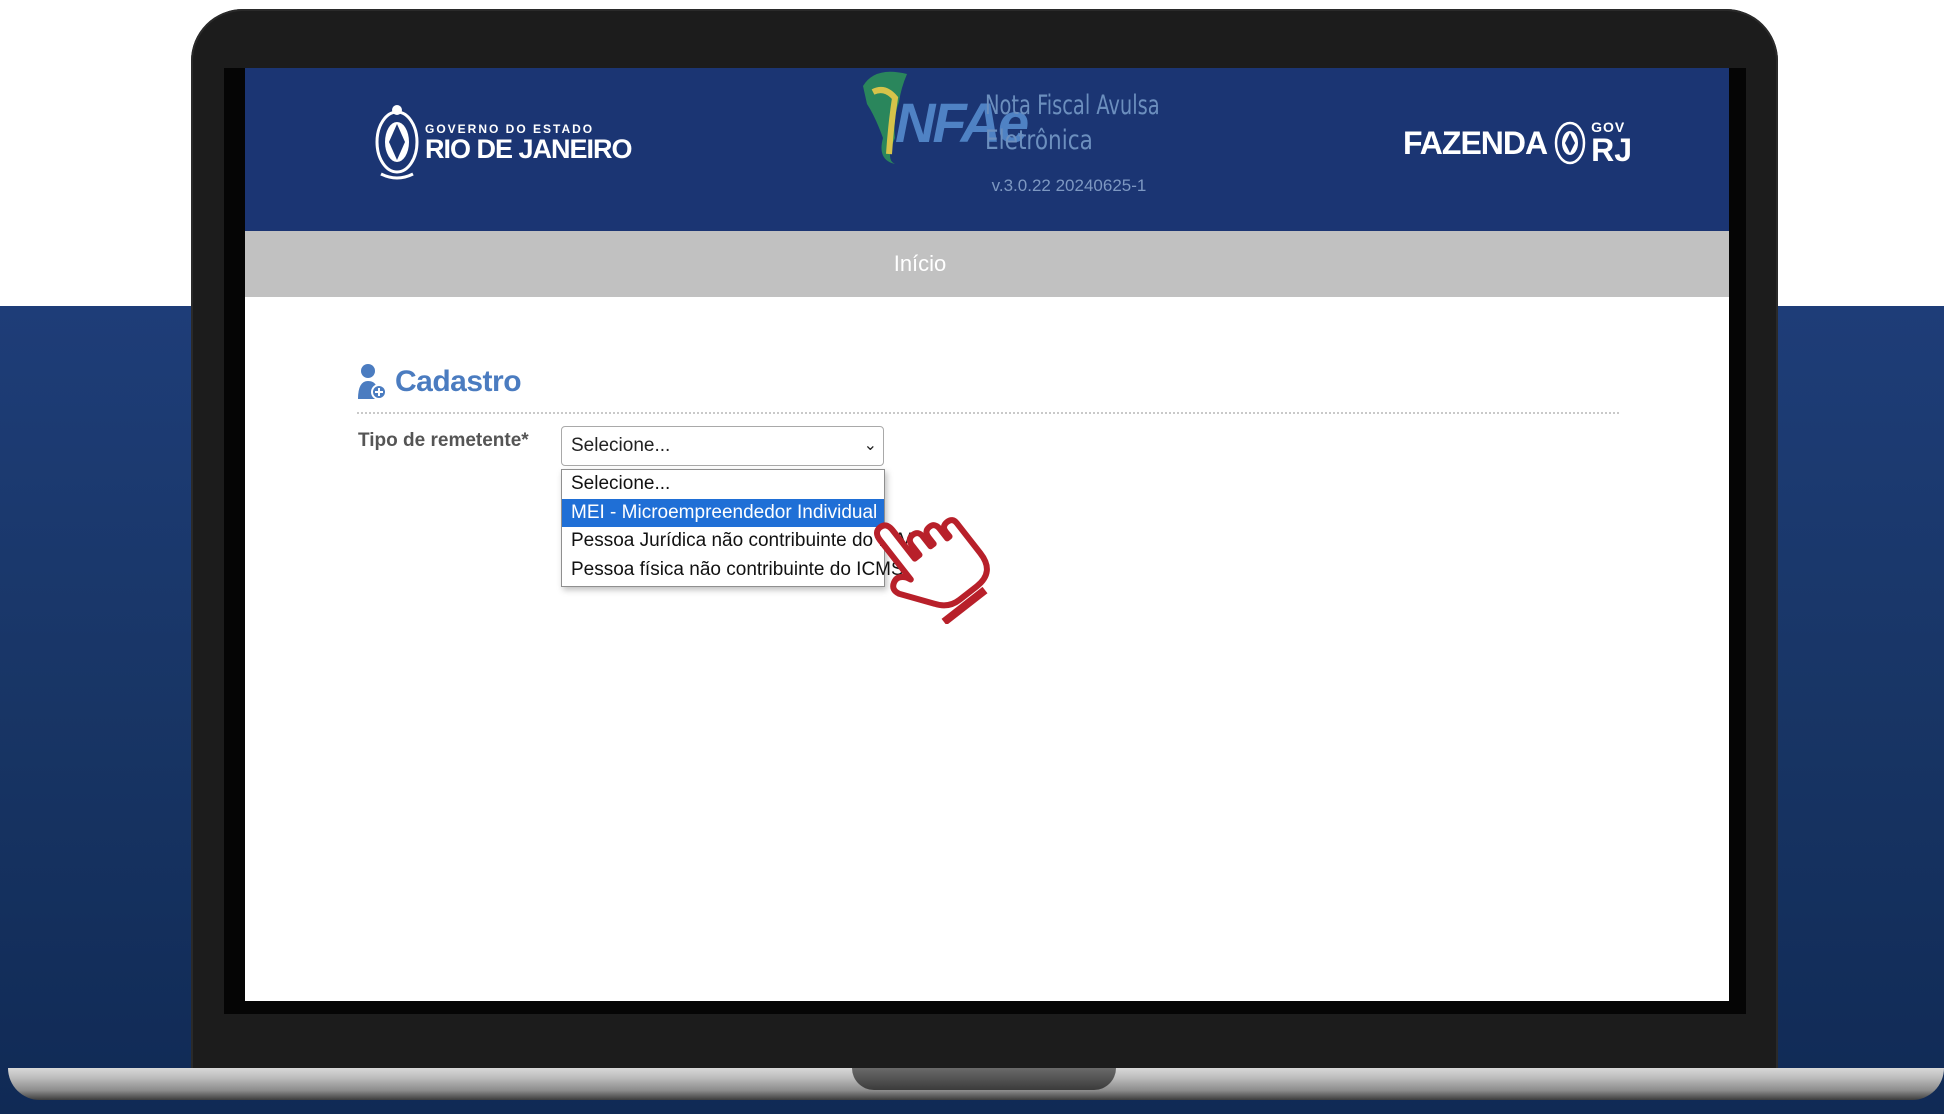  Describe the element at coordinates (1072, 105) in the screenshot. I see `app-name-line1: Nota Fiscal Avulsa` at that location.